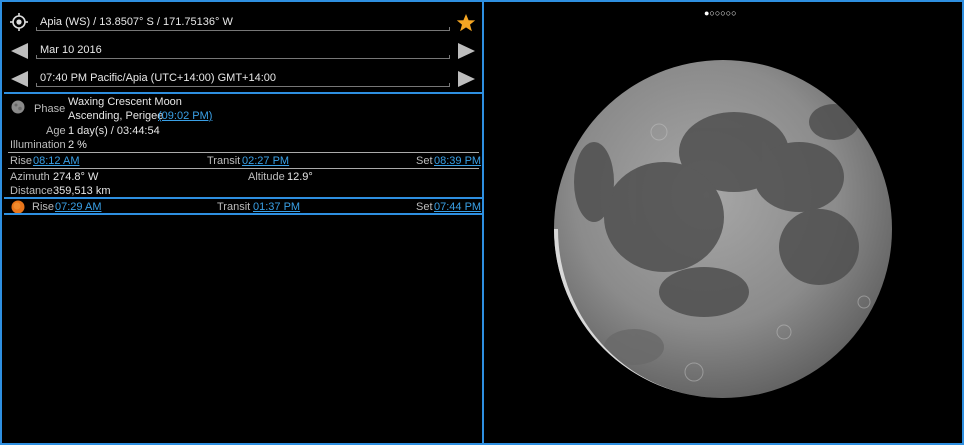  I want to click on phase-label: Phase, so click(50, 109).